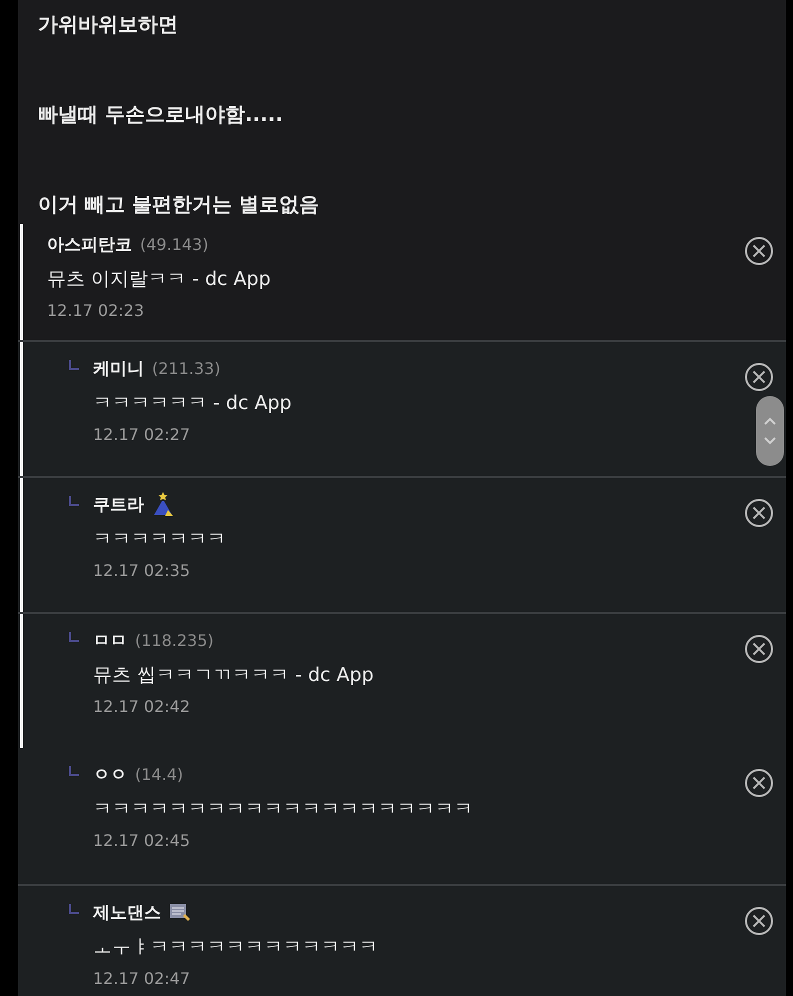 The width and height of the screenshot is (793, 996). What do you see at coordinates (236, 947) in the screenshot?
I see `comment-text: ㅗㅜㅑㅋㅋㅋㅋㅋㅋㅋㅋㅋㅋㅋㅋ` at bounding box center [236, 947].